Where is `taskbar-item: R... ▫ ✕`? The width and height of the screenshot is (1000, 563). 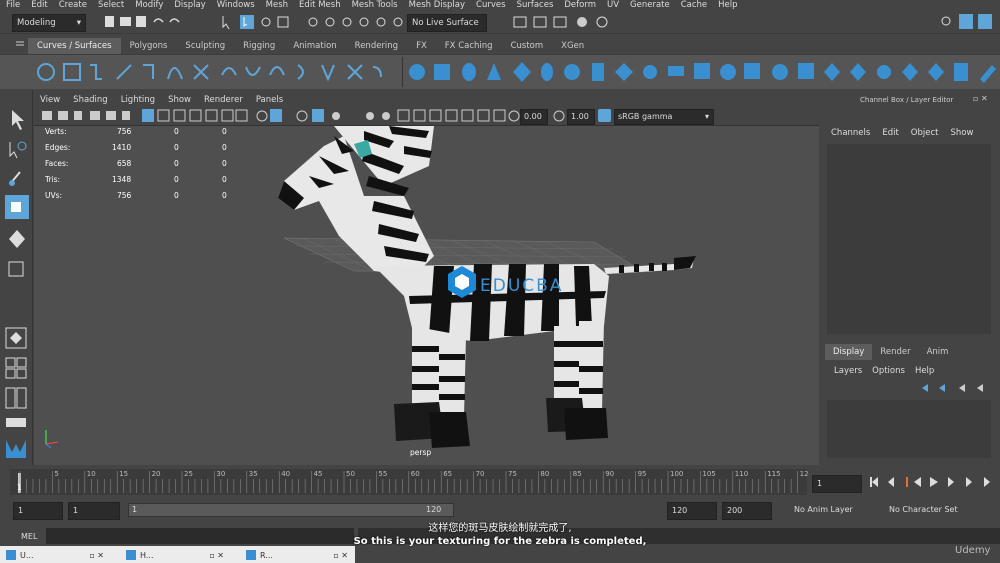
taskbar-item: R... ▫ ✕ is located at coordinates (296, 555).